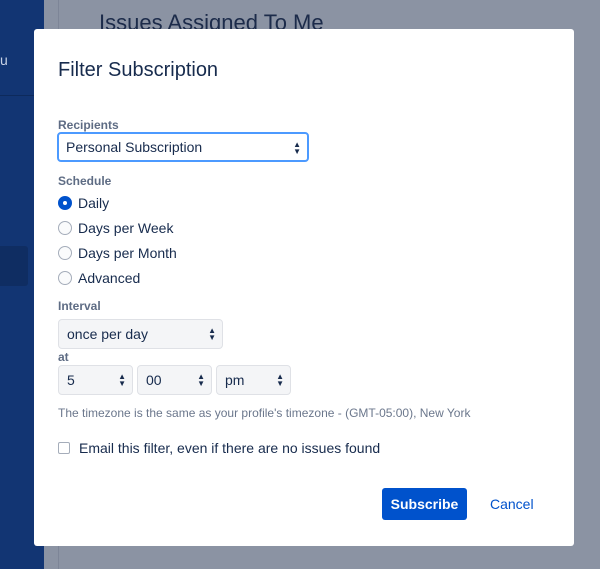 The image size is (600, 569). Describe the element at coordinates (65, 203) in the screenshot. I see `radio-selected-icon` at that location.